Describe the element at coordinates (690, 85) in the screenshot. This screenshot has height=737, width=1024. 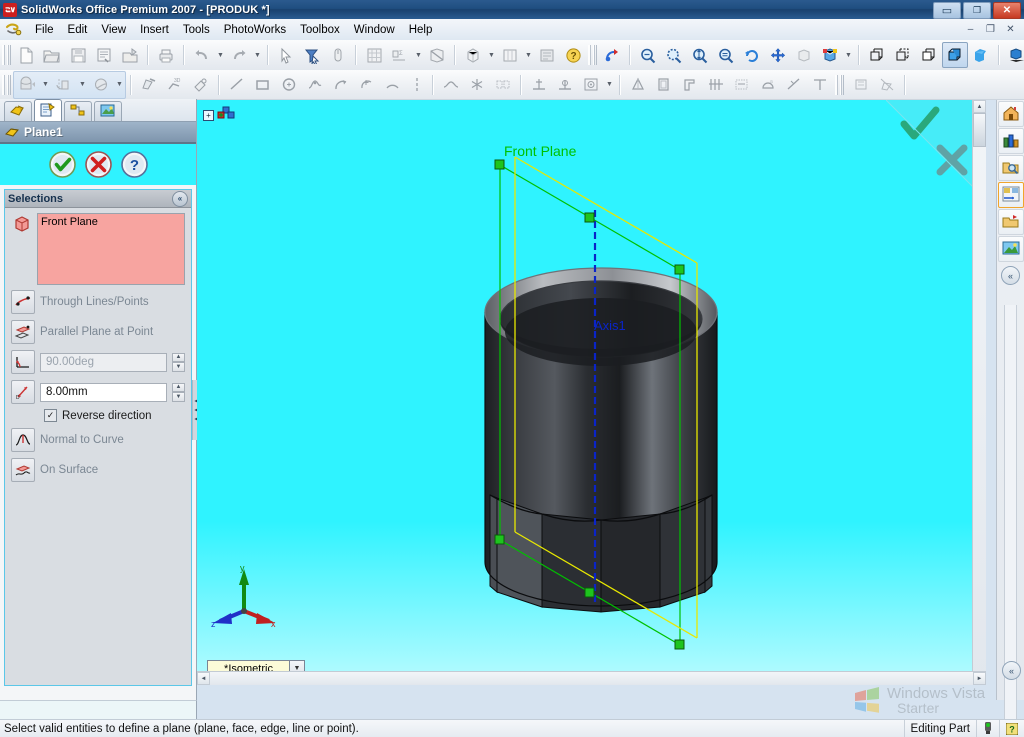
I see `rib-icon` at that location.